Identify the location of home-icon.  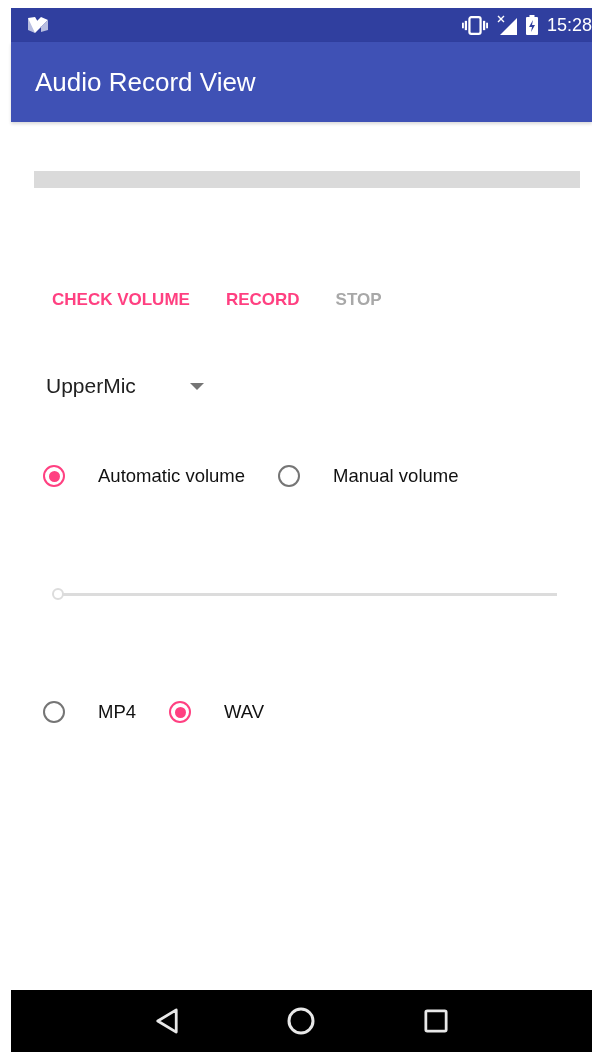
(301, 1021).